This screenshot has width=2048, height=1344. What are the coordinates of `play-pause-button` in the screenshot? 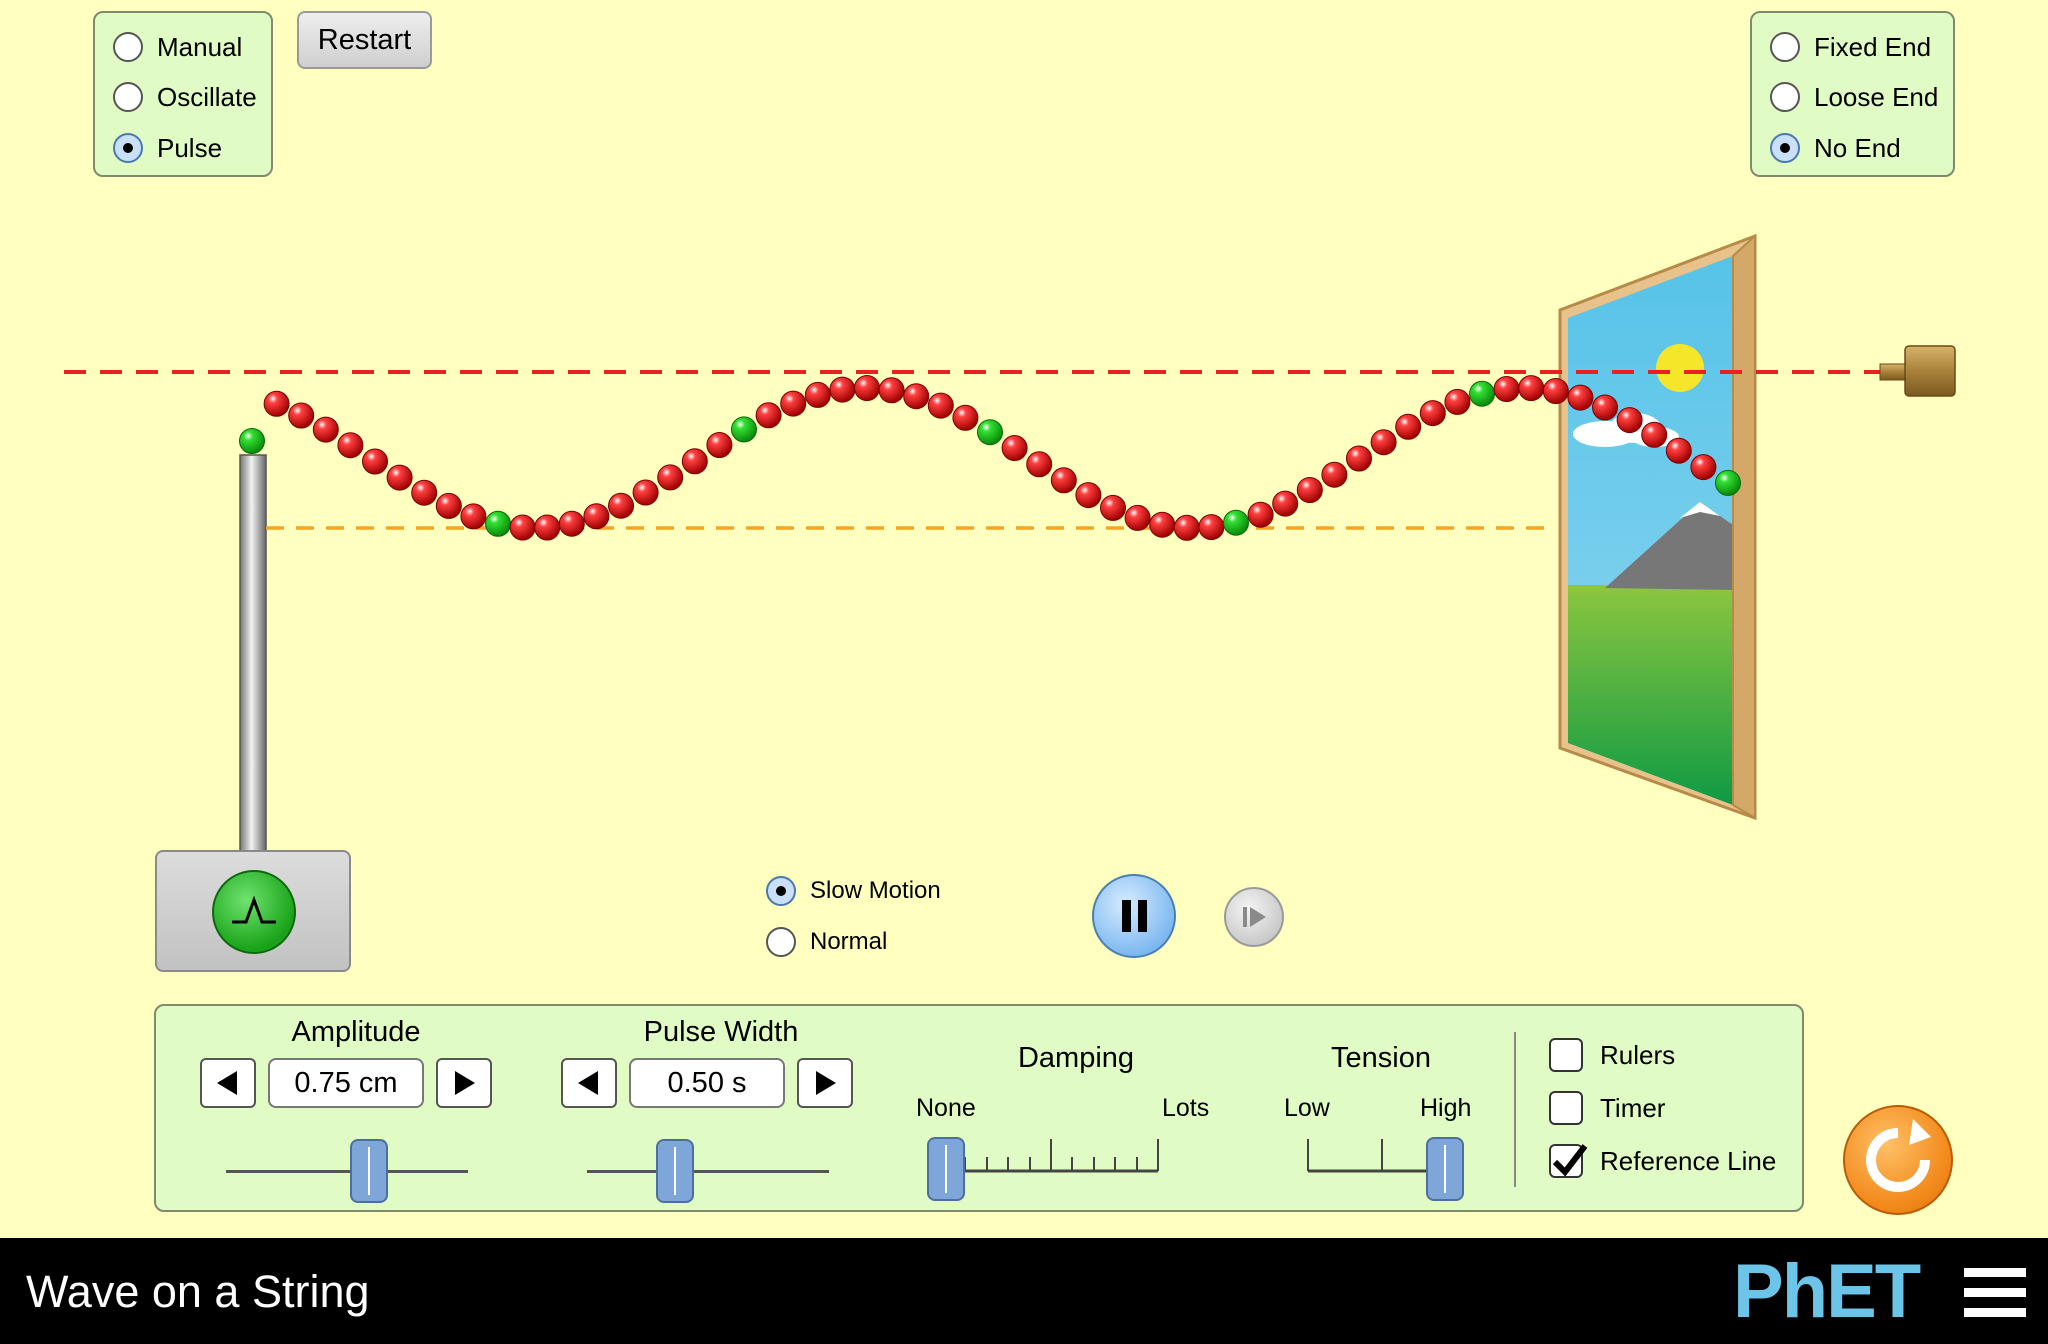 It's located at (1134, 916).